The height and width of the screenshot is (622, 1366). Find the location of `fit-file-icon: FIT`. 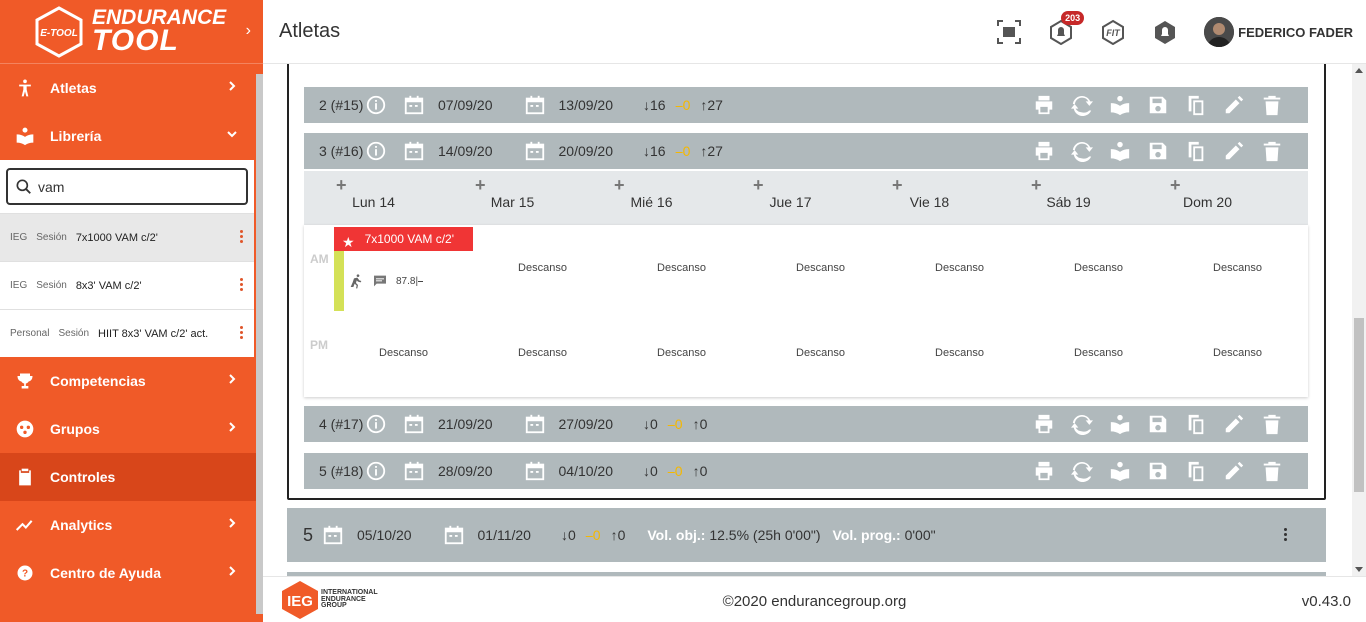

fit-file-icon: FIT is located at coordinates (1113, 32).